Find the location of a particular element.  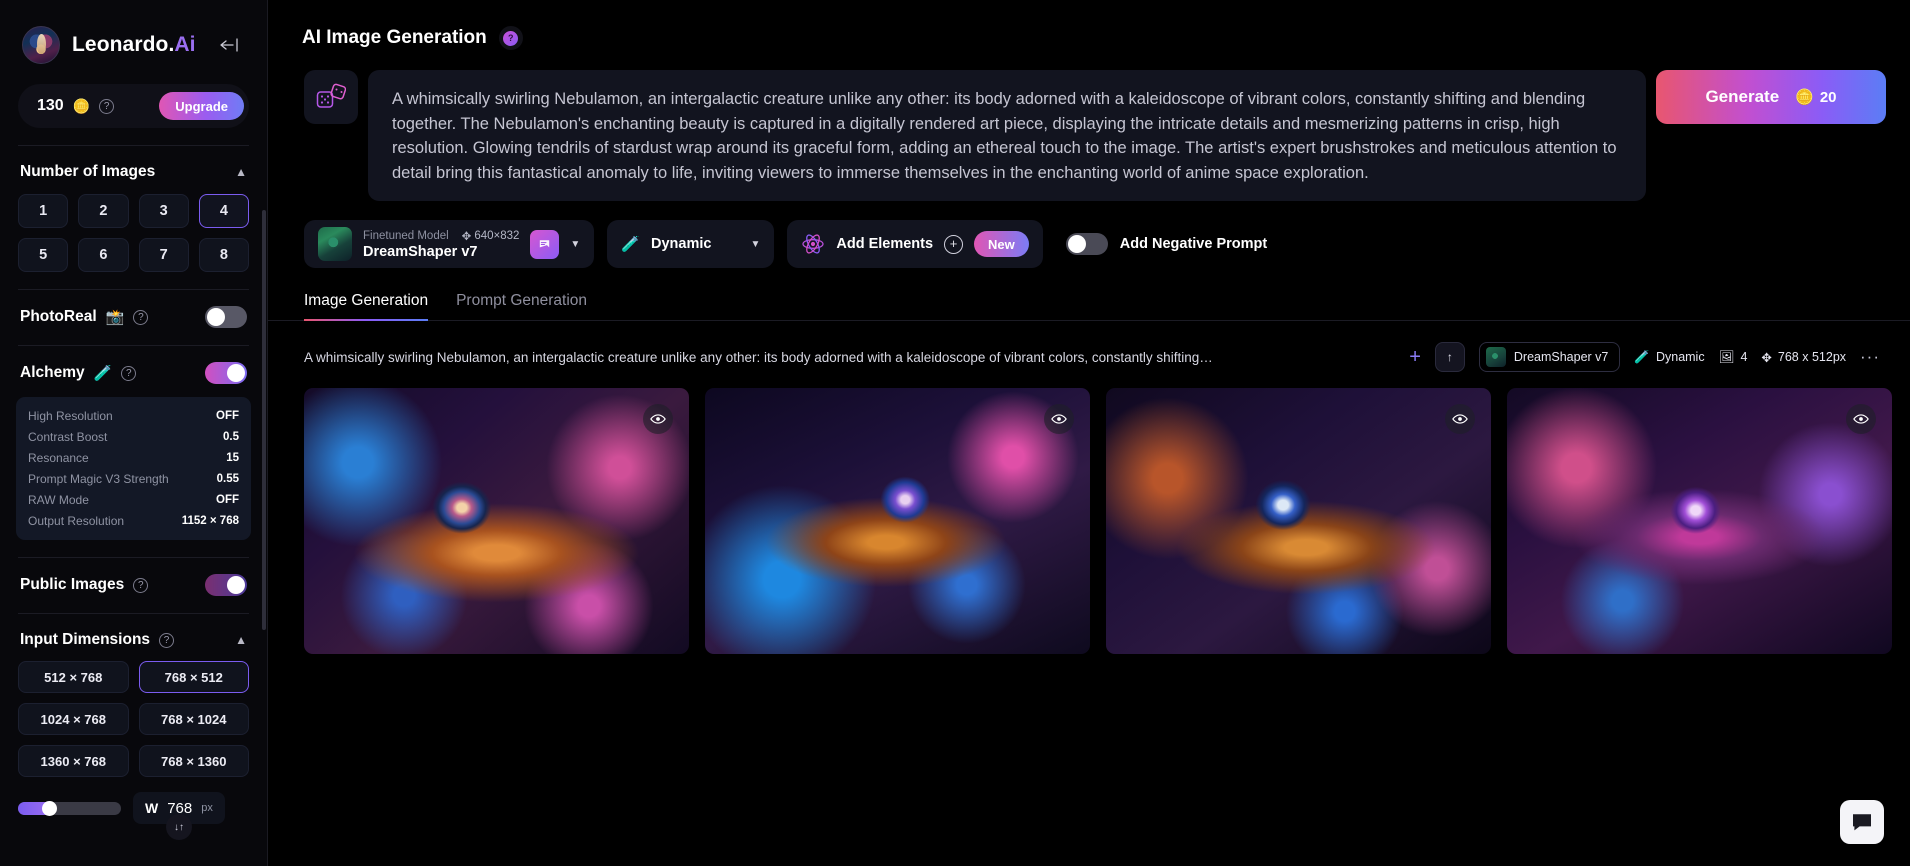

num-images-option-5: 5 is located at coordinates (43, 255).